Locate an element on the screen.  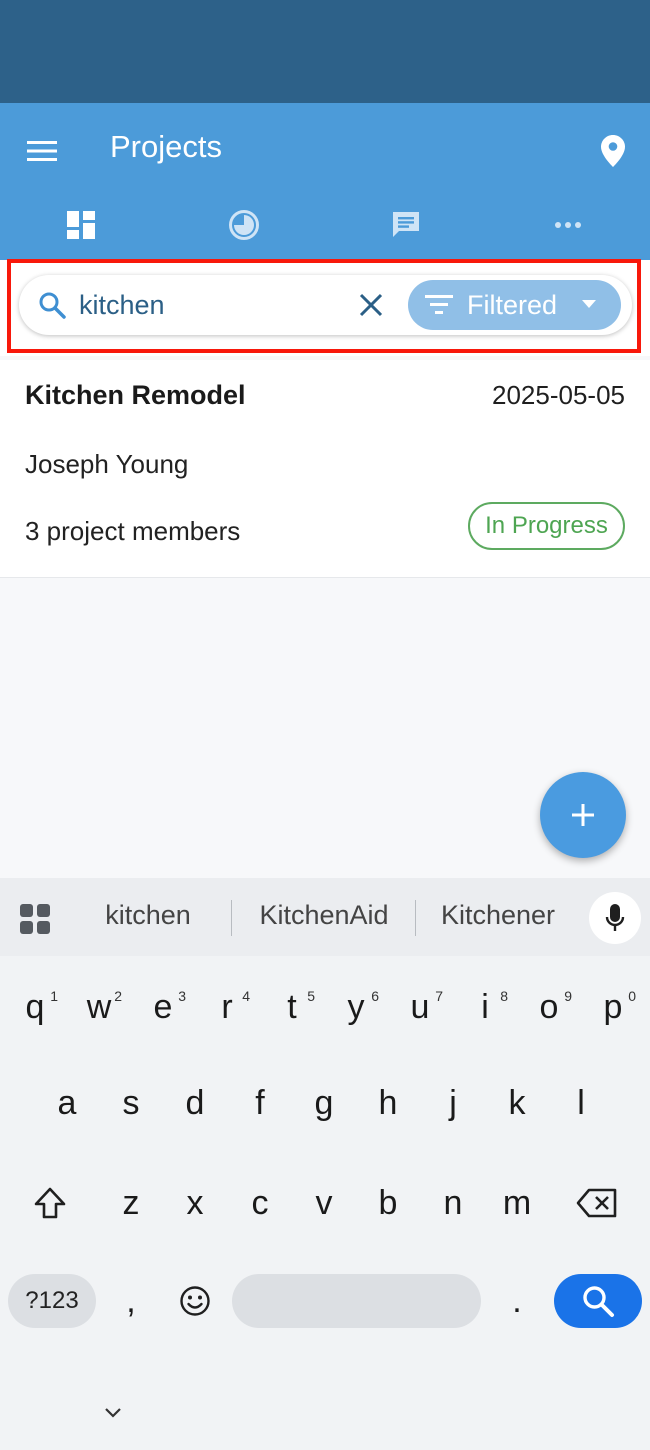
dashboard-icon is located at coordinates (81, 225).